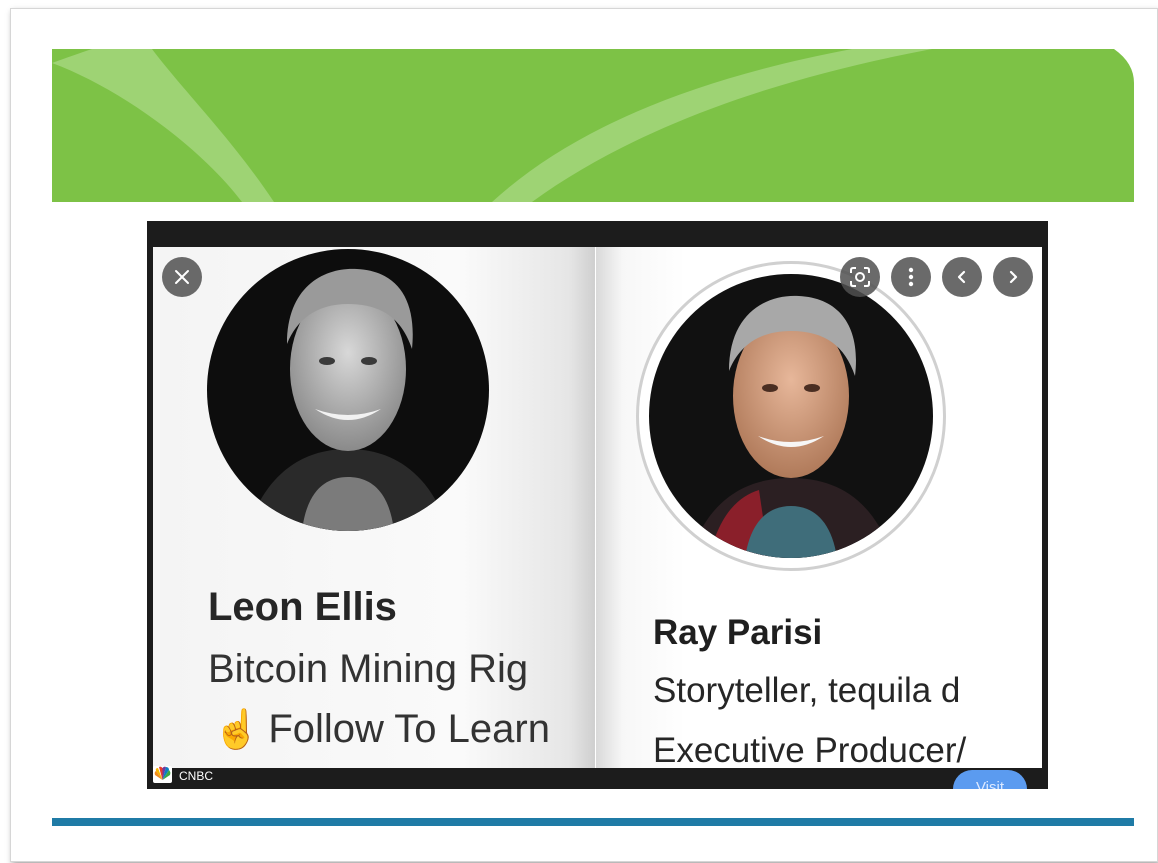 The height and width of the screenshot is (863, 1158). What do you see at coordinates (990, 779) in the screenshot?
I see `visit-button: Visit` at bounding box center [990, 779].